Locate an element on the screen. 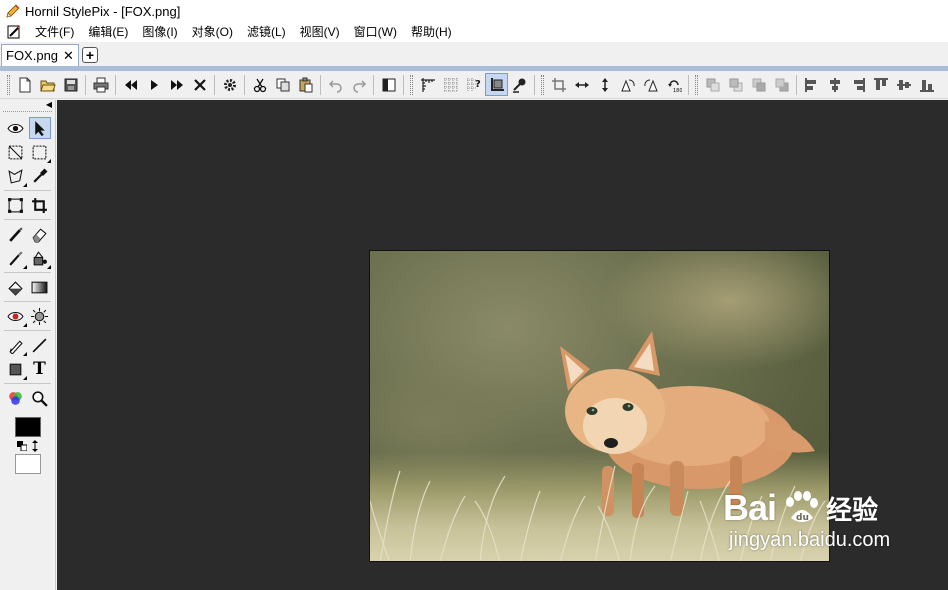  open-icon is located at coordinates (47, 84).